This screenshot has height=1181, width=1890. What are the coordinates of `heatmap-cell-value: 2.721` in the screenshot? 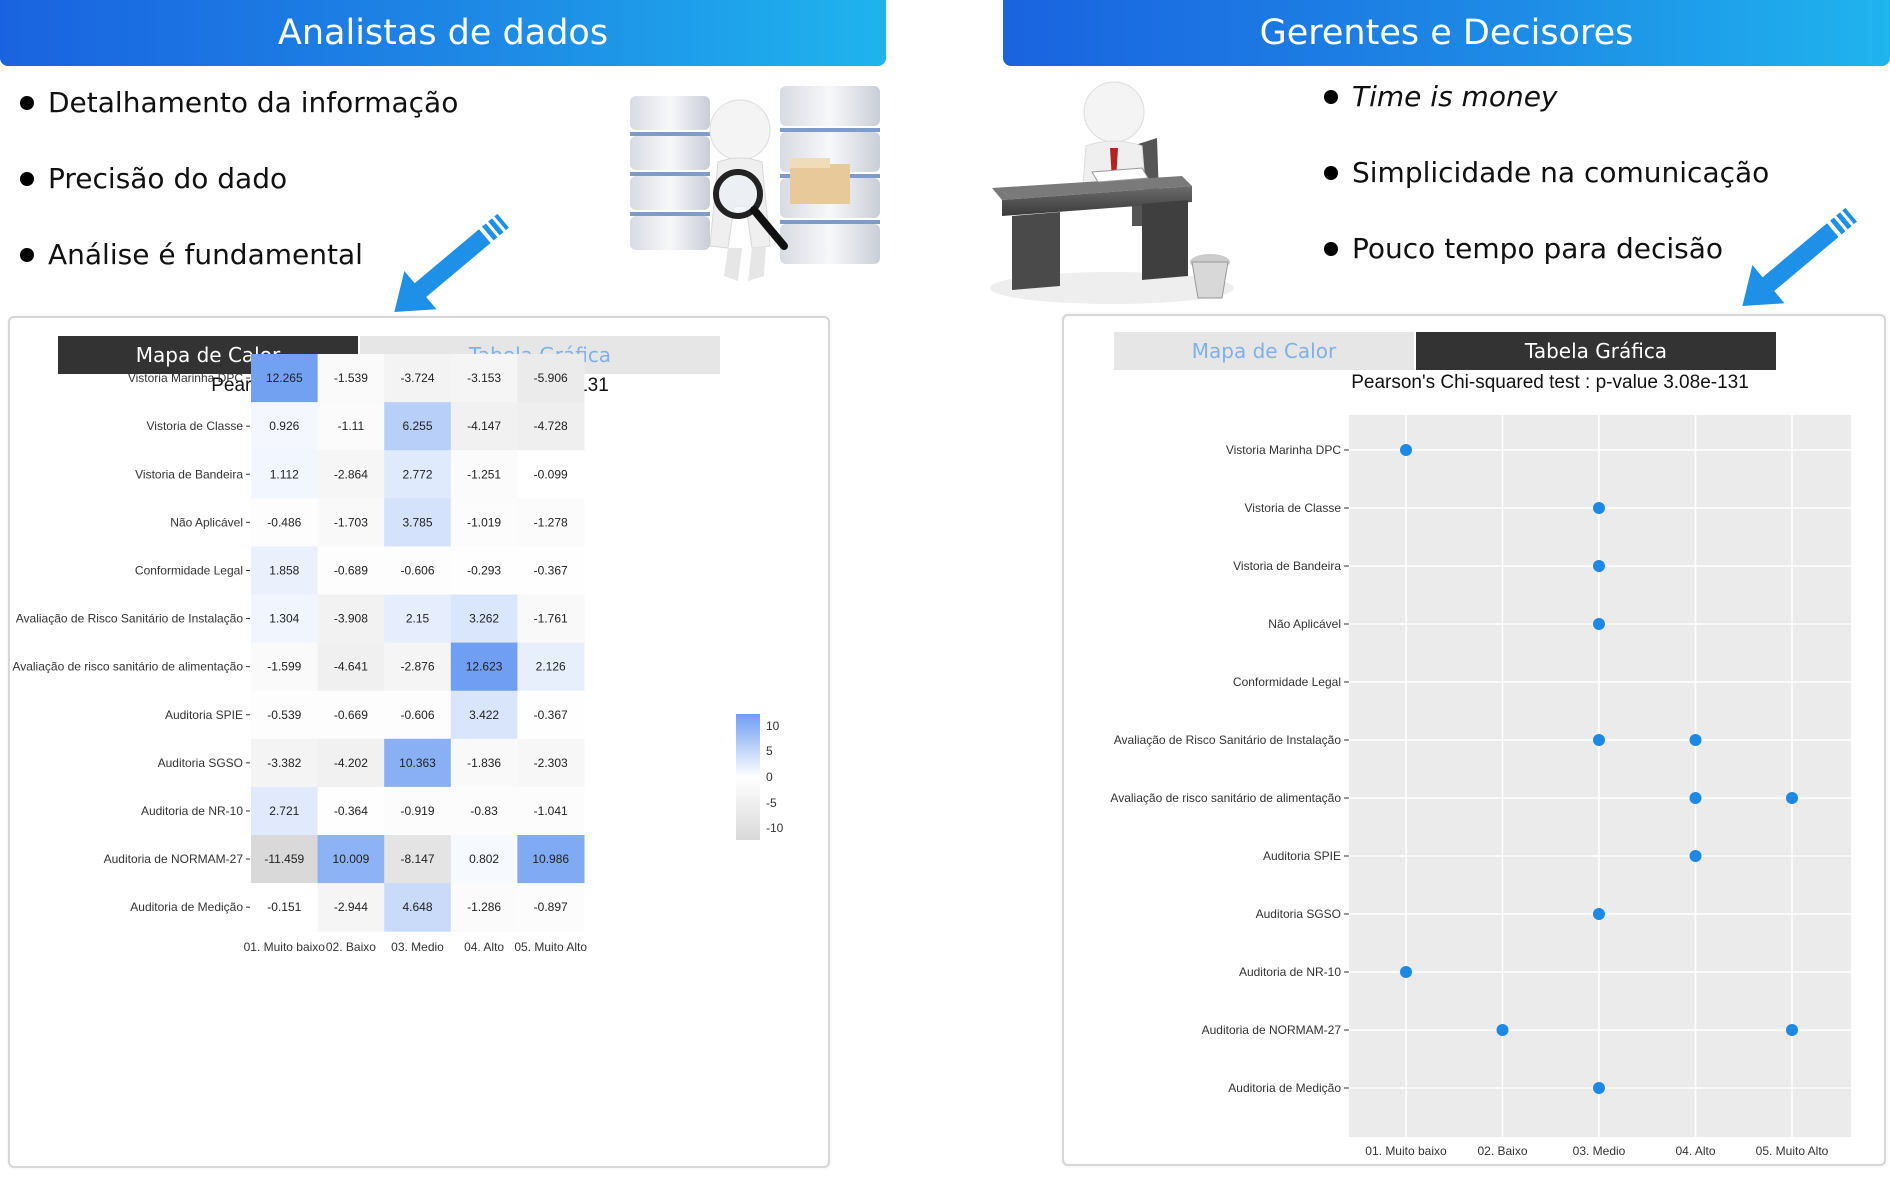 It's located at (284, 811).